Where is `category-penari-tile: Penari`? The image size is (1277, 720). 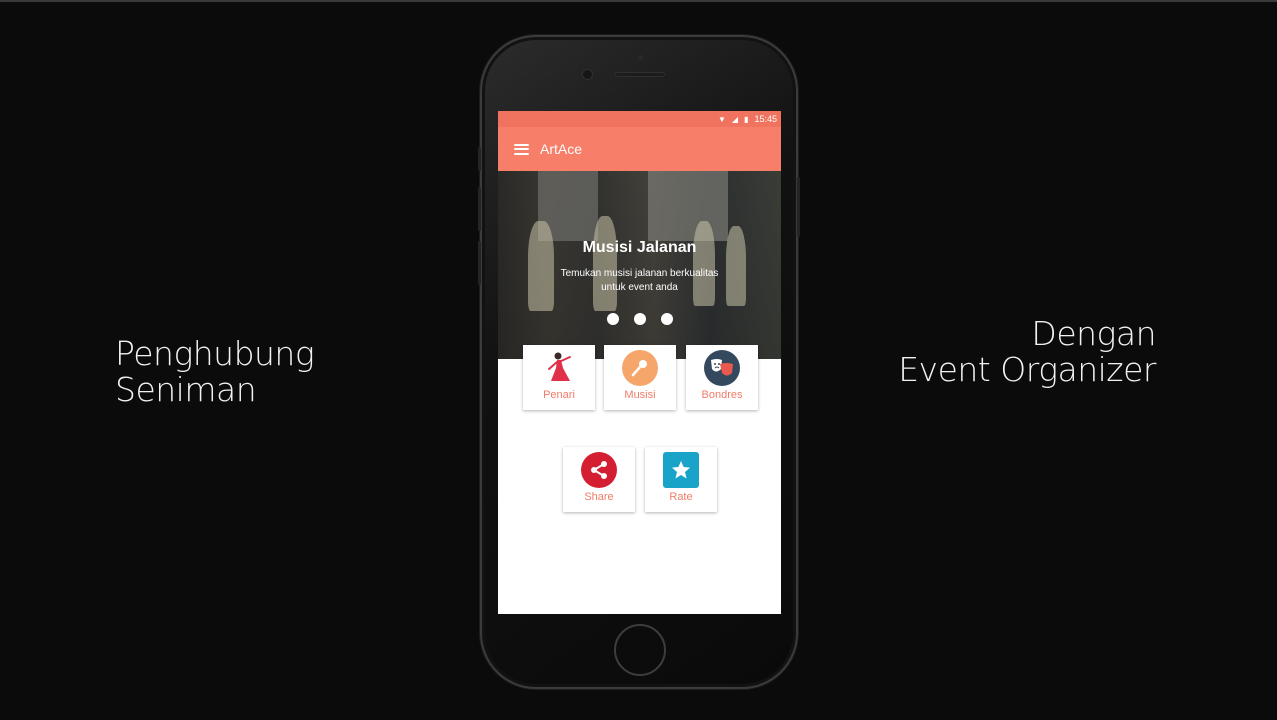 category-penari-tile: Penari is located at coordinates (559, 377).